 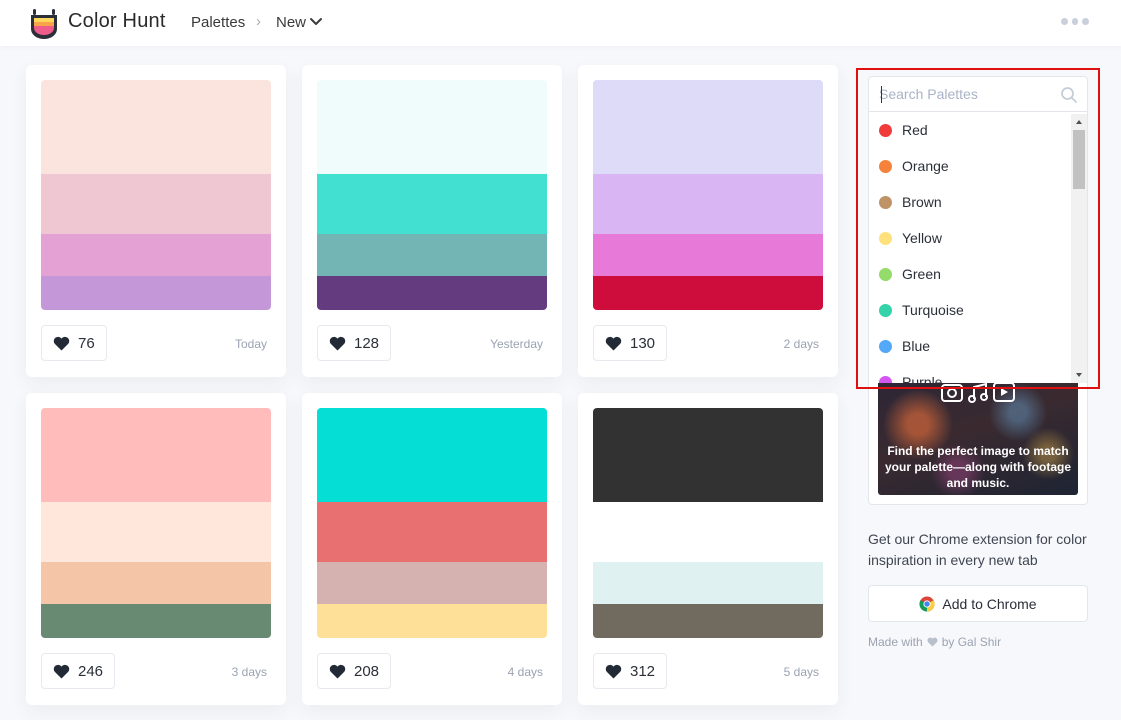 I want to click on palette-age: 5 days, so click(x=801, y=672).